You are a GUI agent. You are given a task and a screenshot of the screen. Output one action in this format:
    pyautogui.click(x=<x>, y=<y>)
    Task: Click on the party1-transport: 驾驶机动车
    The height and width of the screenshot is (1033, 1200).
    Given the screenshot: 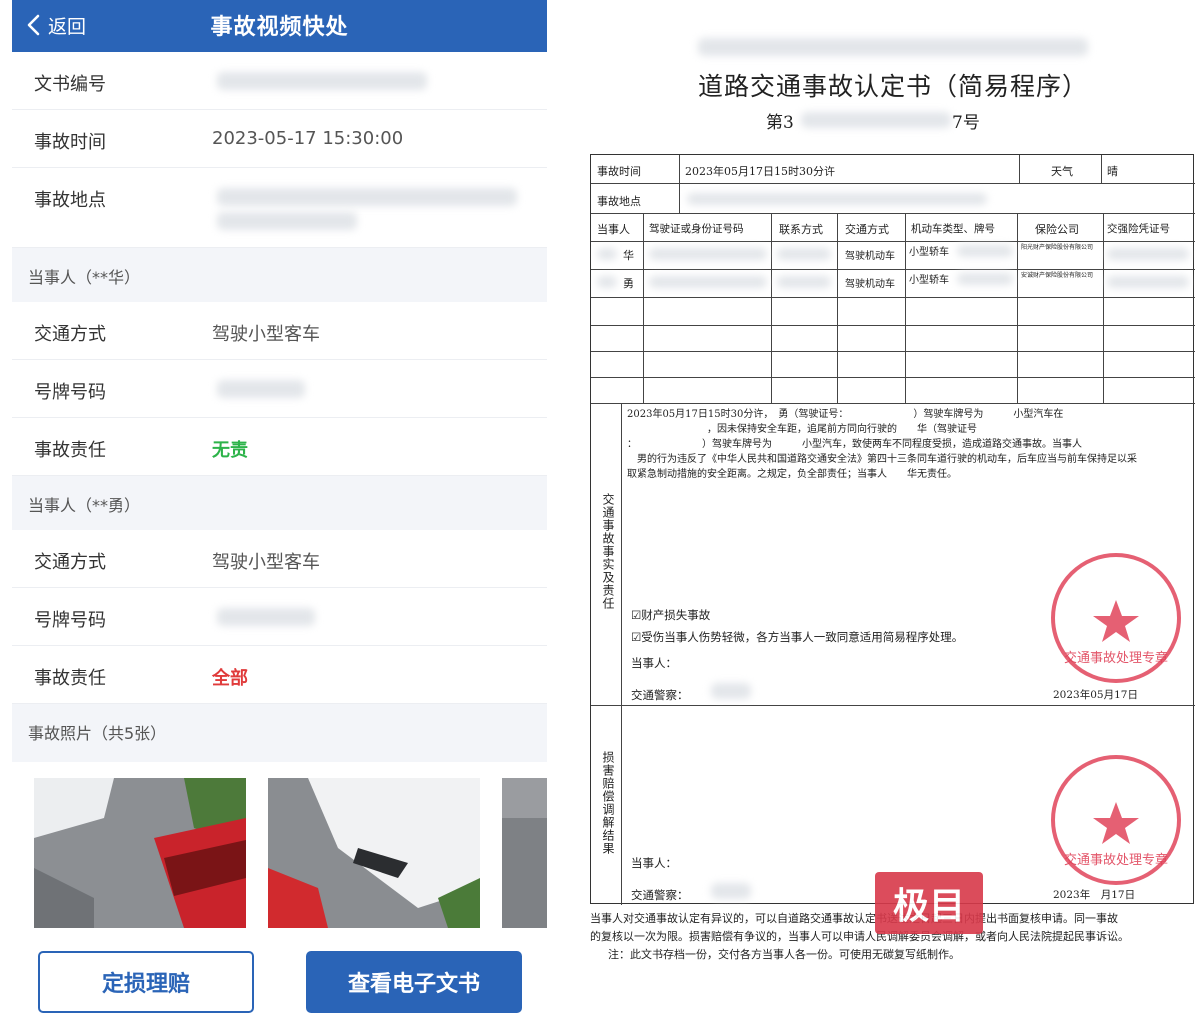 What is the action you would take?
    pyautogui.click(x=870, y=256)
    